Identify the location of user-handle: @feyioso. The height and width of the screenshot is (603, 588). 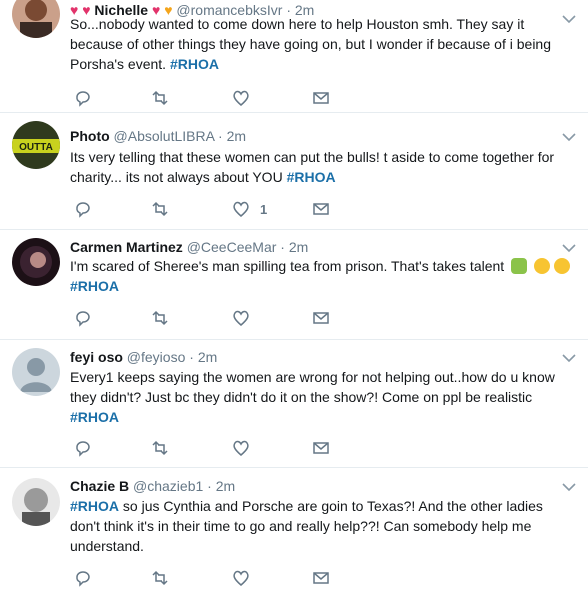
(156, 357).